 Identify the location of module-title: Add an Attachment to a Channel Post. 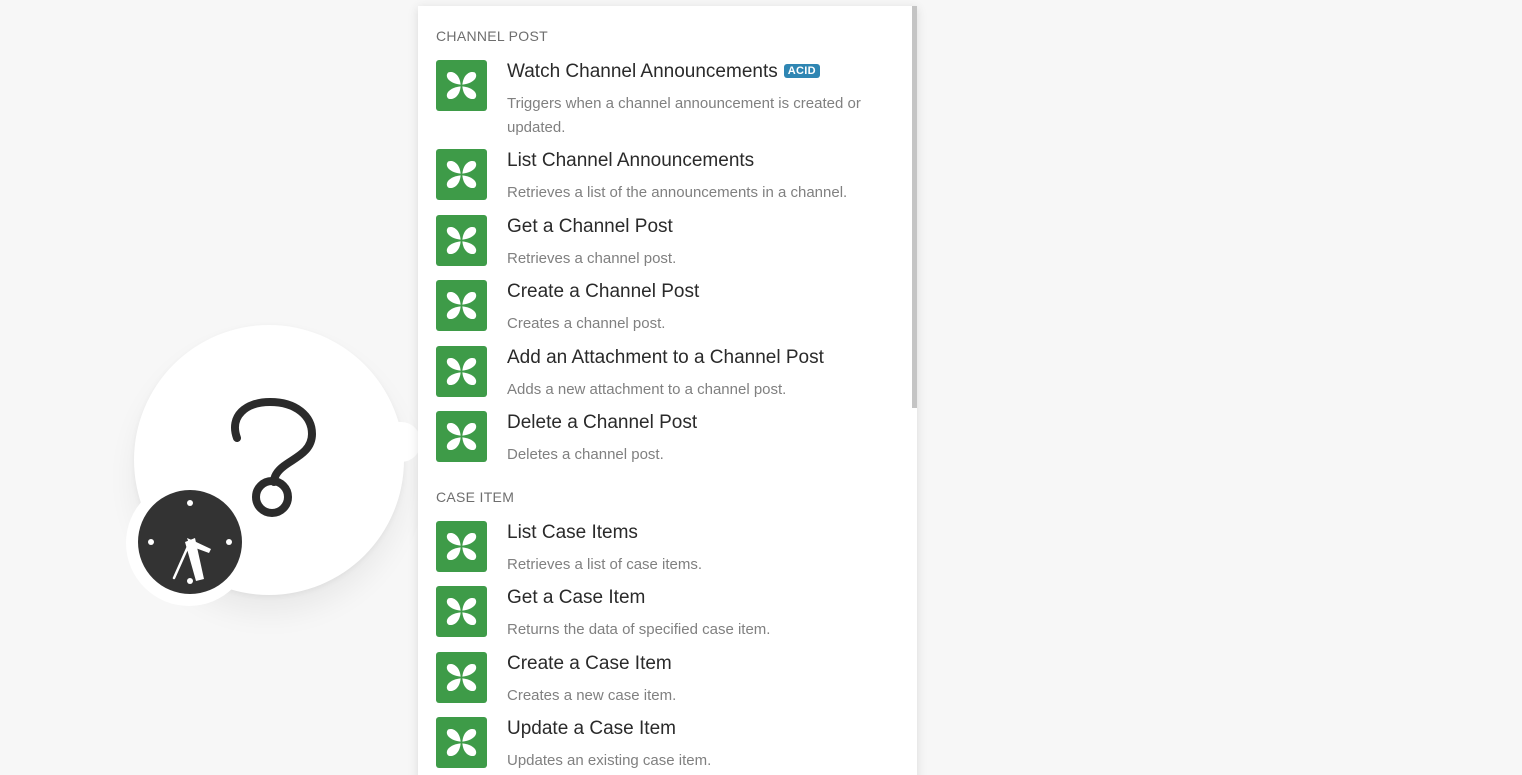
(665, 357).